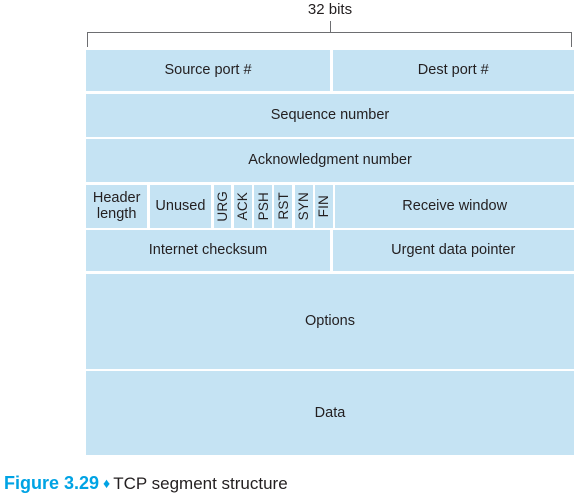  I want to click on field-flag-fin: FIN, so click(324, 206).